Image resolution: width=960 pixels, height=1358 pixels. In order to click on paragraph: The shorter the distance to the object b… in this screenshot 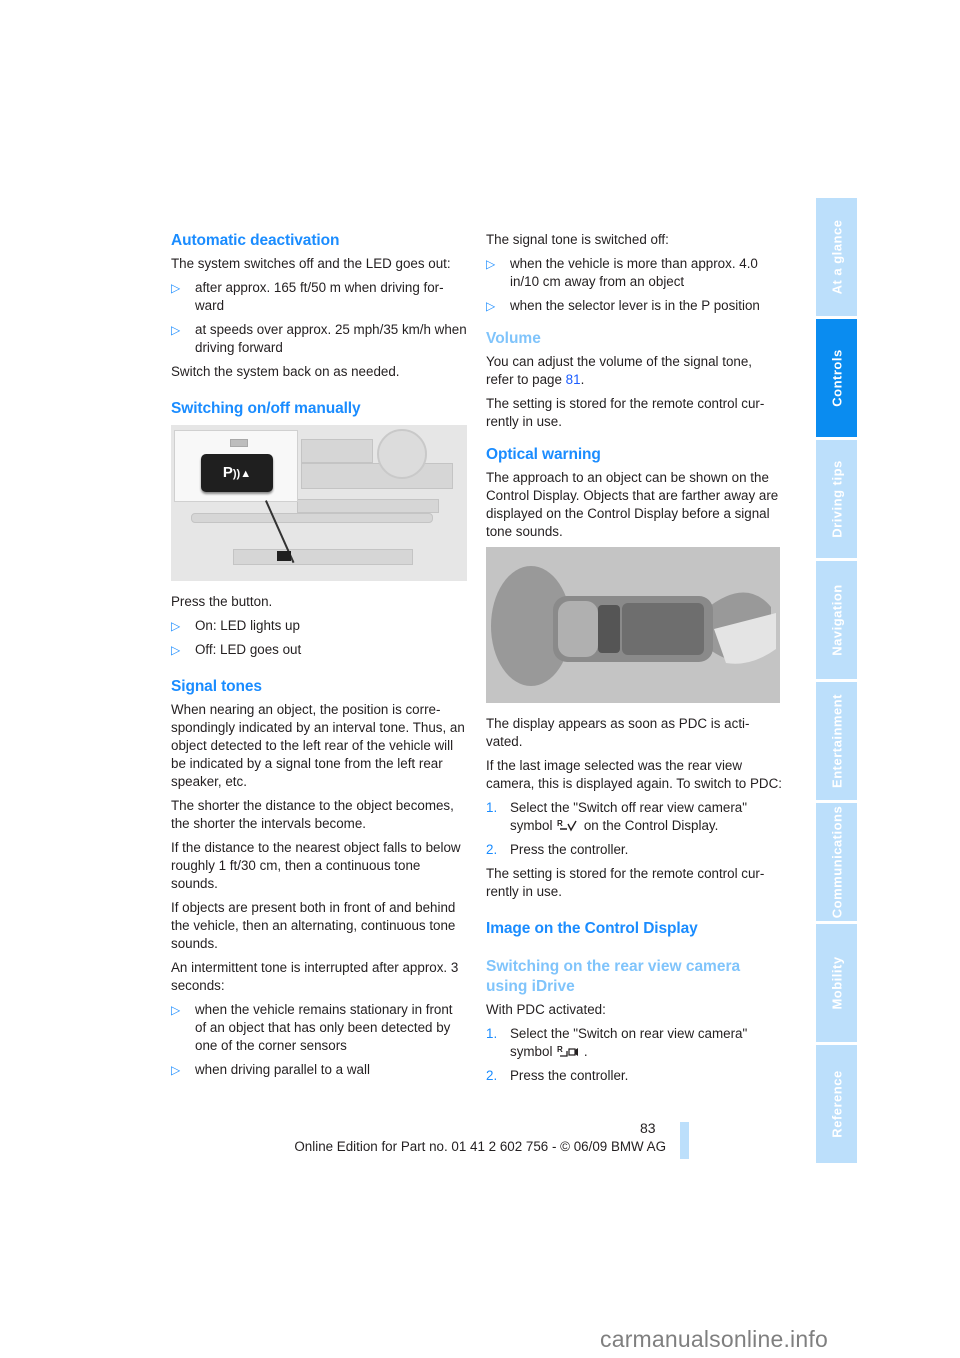, I will do `click(312, 814)`.